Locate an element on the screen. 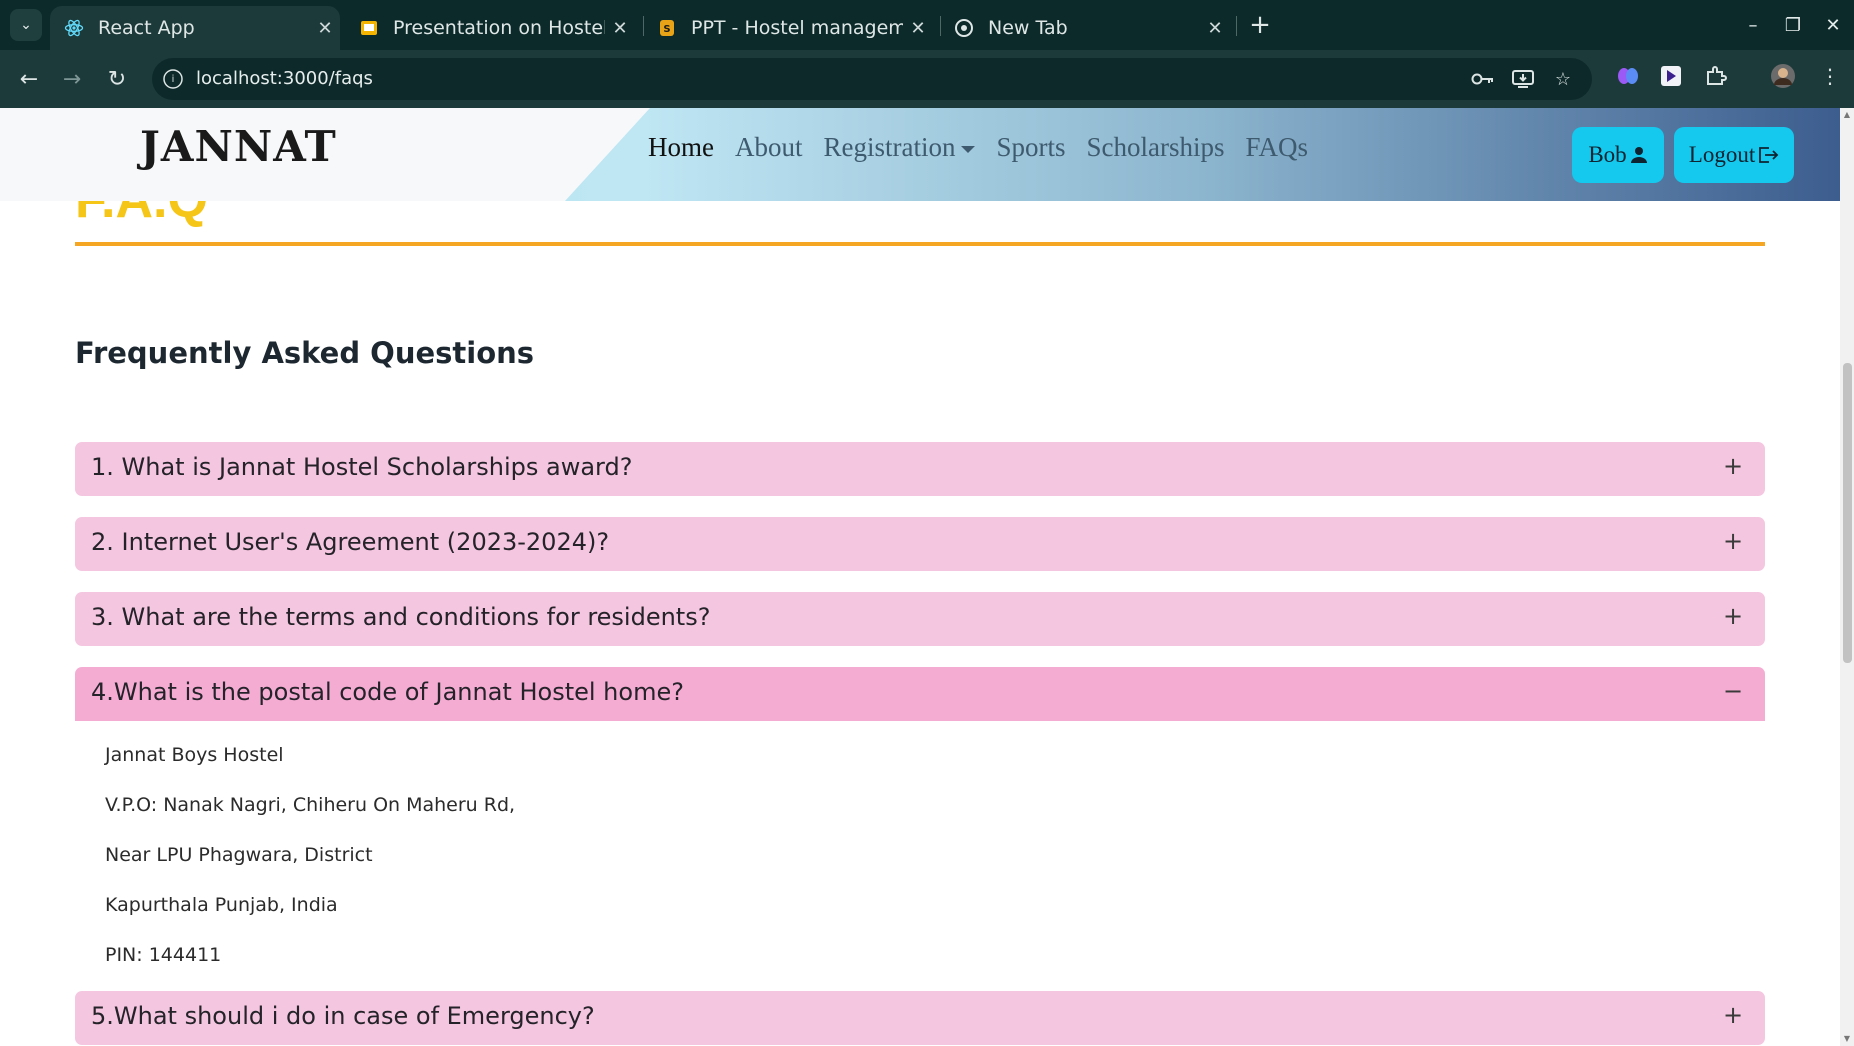 The height and width of the screenshot is (1046, 1854). page-scrollbar: ▲ ▼ is located at coordinates (1847, 577).